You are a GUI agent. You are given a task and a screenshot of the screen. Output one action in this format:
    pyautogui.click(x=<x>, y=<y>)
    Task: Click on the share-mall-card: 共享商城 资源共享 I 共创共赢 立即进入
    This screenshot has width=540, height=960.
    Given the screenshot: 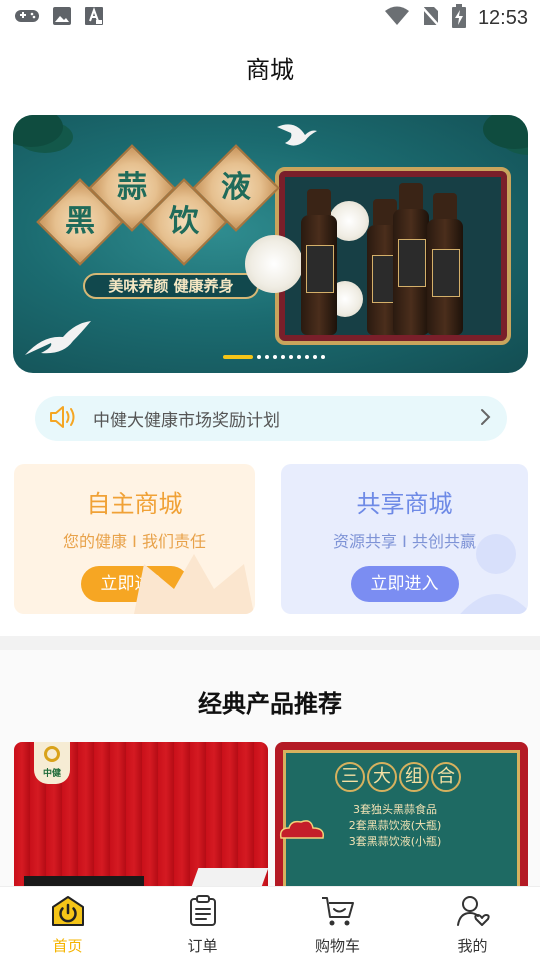 What is the action you would take?
    pyautogui.click(x=404, y=539)
    